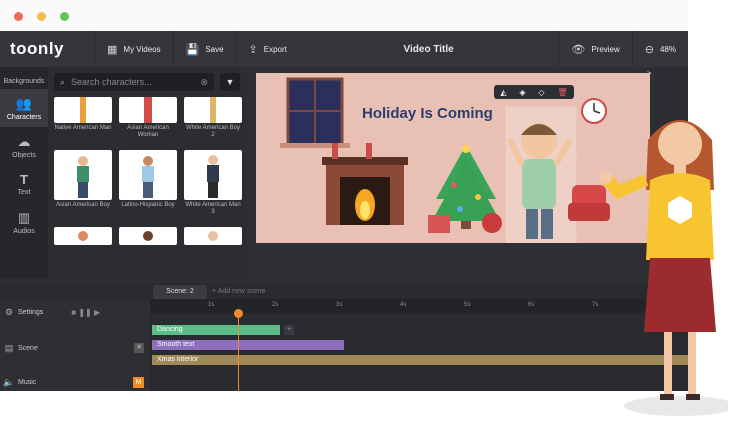 The image size is (748, 421). What do you see at coordinates (403, 305) in the screenshot?
I see `tick-label: 4s` at bounding box center [403, 305].